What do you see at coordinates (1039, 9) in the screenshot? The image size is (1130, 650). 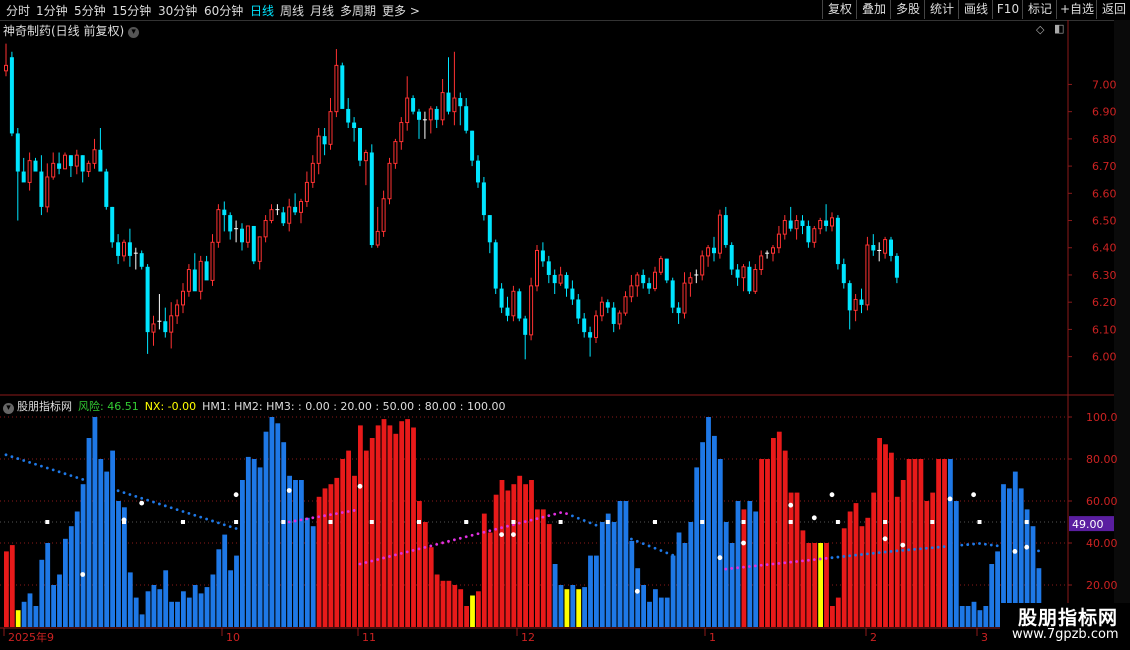 I see `toolbar-button-6: 标记` at bounding box center [1039, 9].